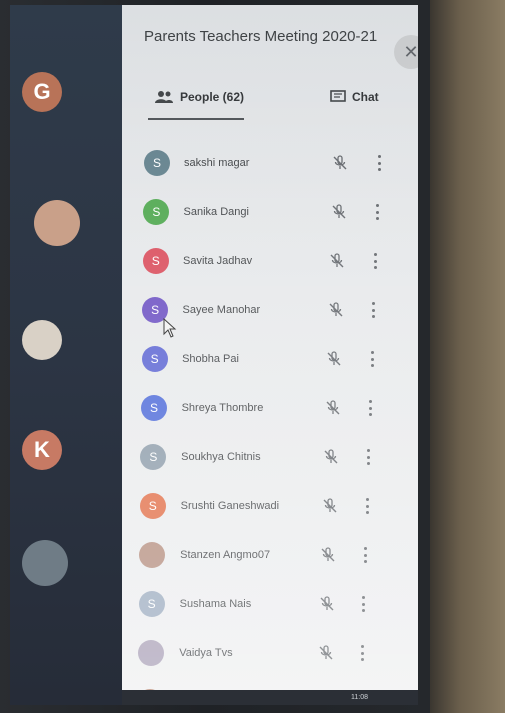  Describe the element at coordinates (215, 604) in the screenshot. I see `participant-name: Sushama Nais` at that location.